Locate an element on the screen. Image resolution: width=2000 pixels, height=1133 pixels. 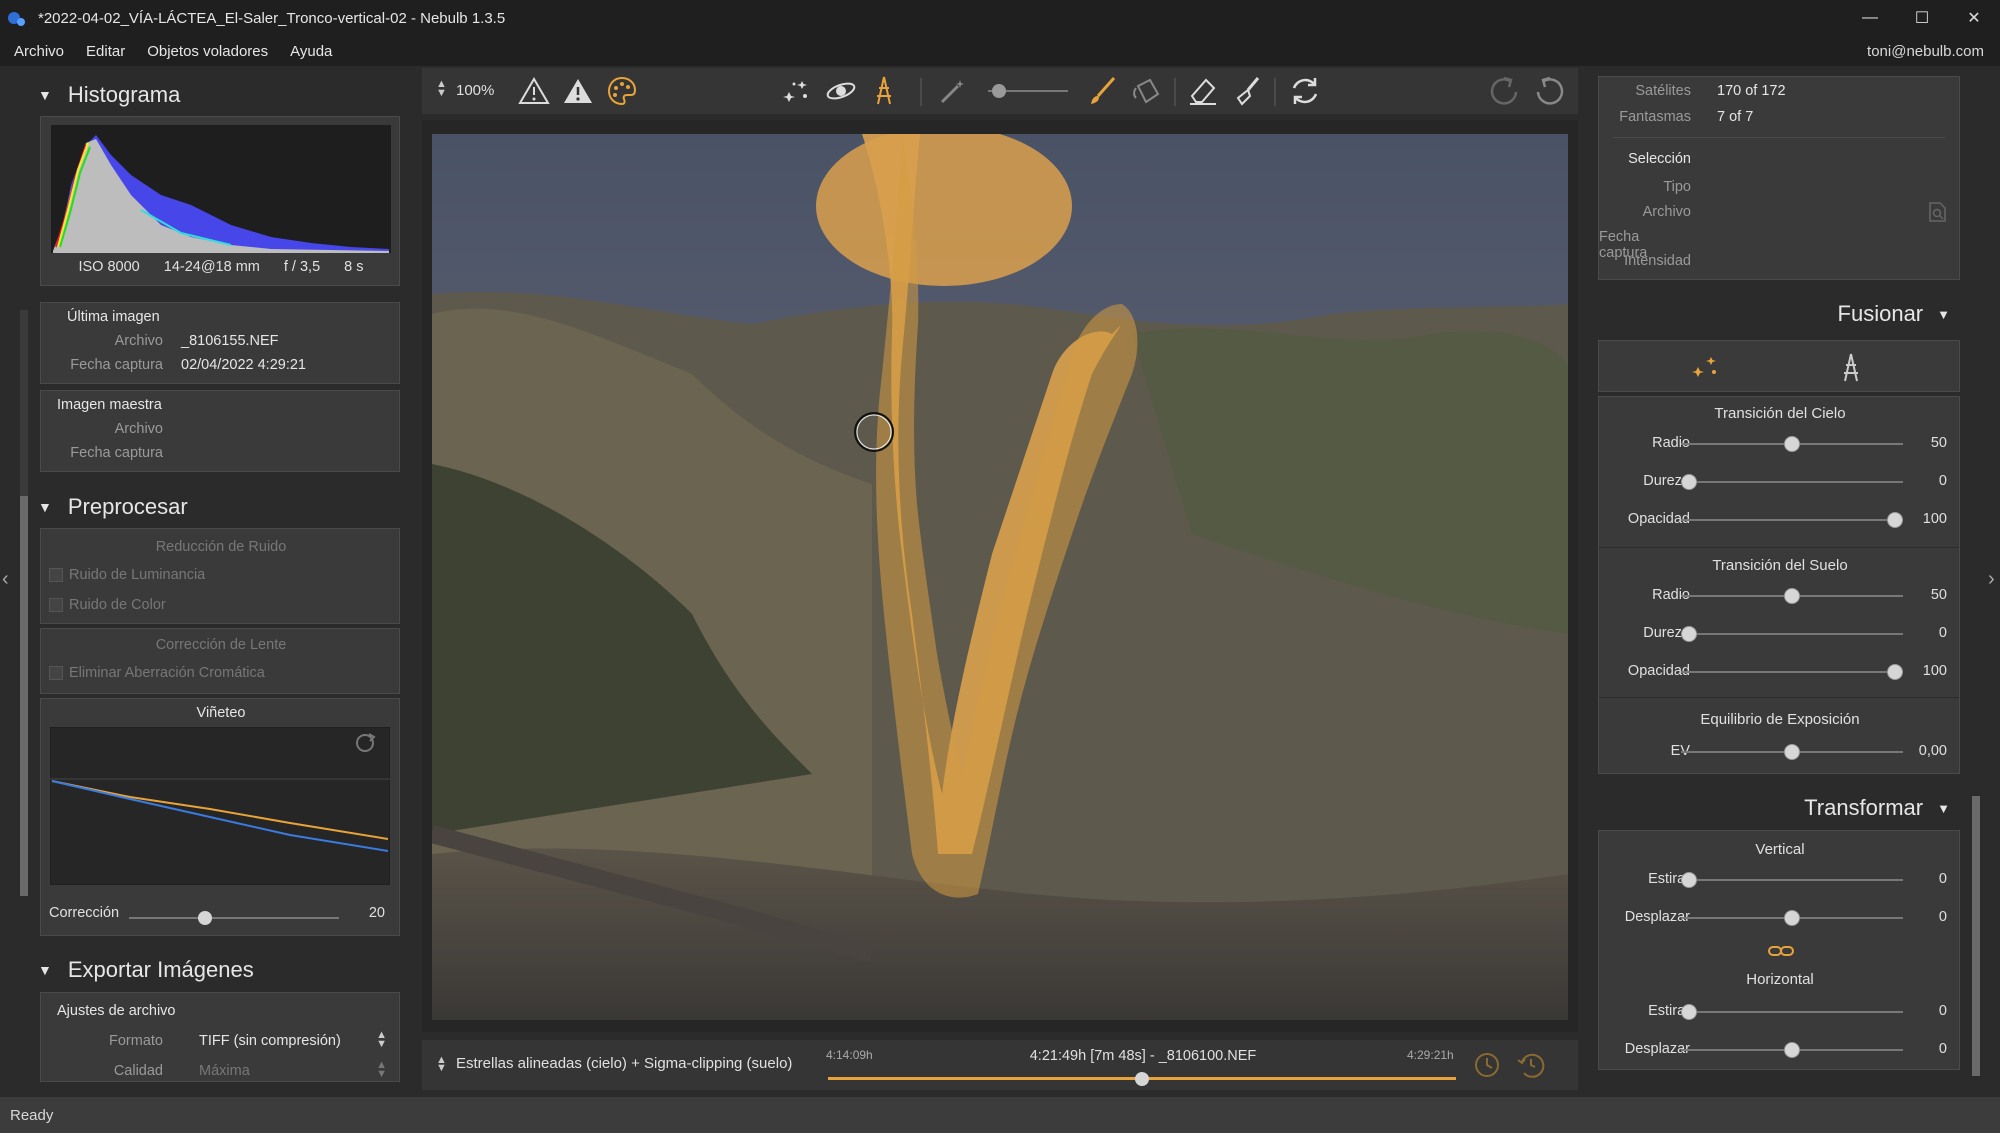
ground-hardness-slider: Dureza 0 is located at coordinates (1780, 633).